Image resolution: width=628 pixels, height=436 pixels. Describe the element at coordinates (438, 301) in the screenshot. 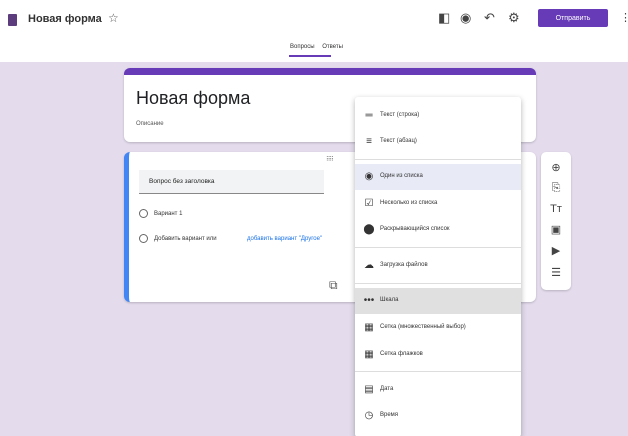

I see `menu-item-linear-scale: ••• Шкала` at that location.